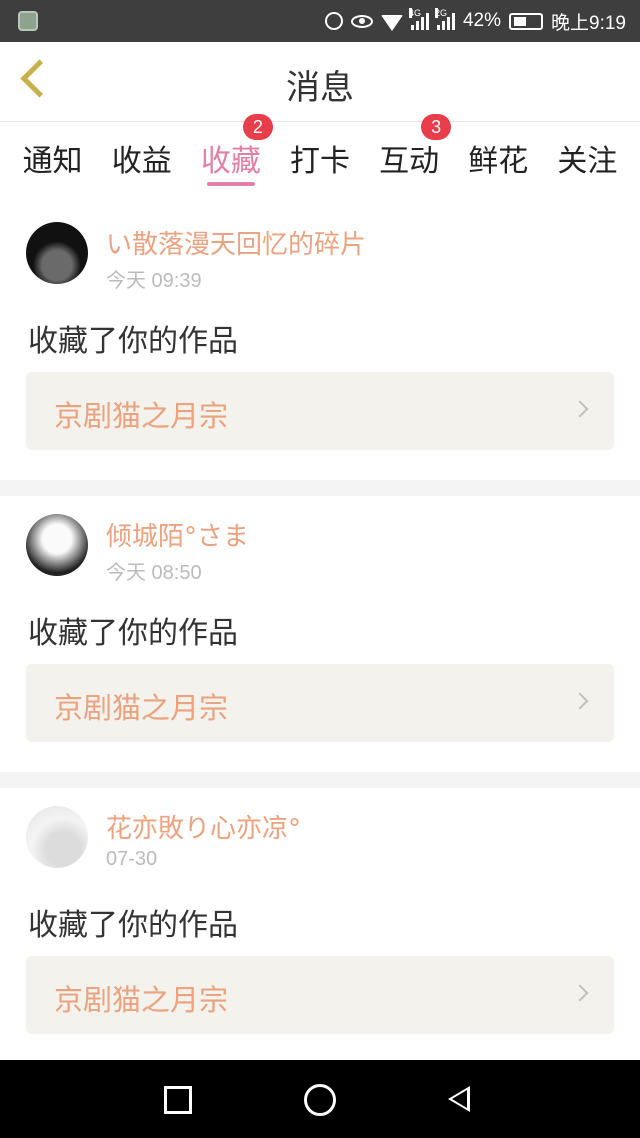 The width and height of the screenshot is (640, 1138). What do you see at coordinates (132, 859) in the screenshot?
I see `timestamp: 07-30` at bounding box center [132, 859].